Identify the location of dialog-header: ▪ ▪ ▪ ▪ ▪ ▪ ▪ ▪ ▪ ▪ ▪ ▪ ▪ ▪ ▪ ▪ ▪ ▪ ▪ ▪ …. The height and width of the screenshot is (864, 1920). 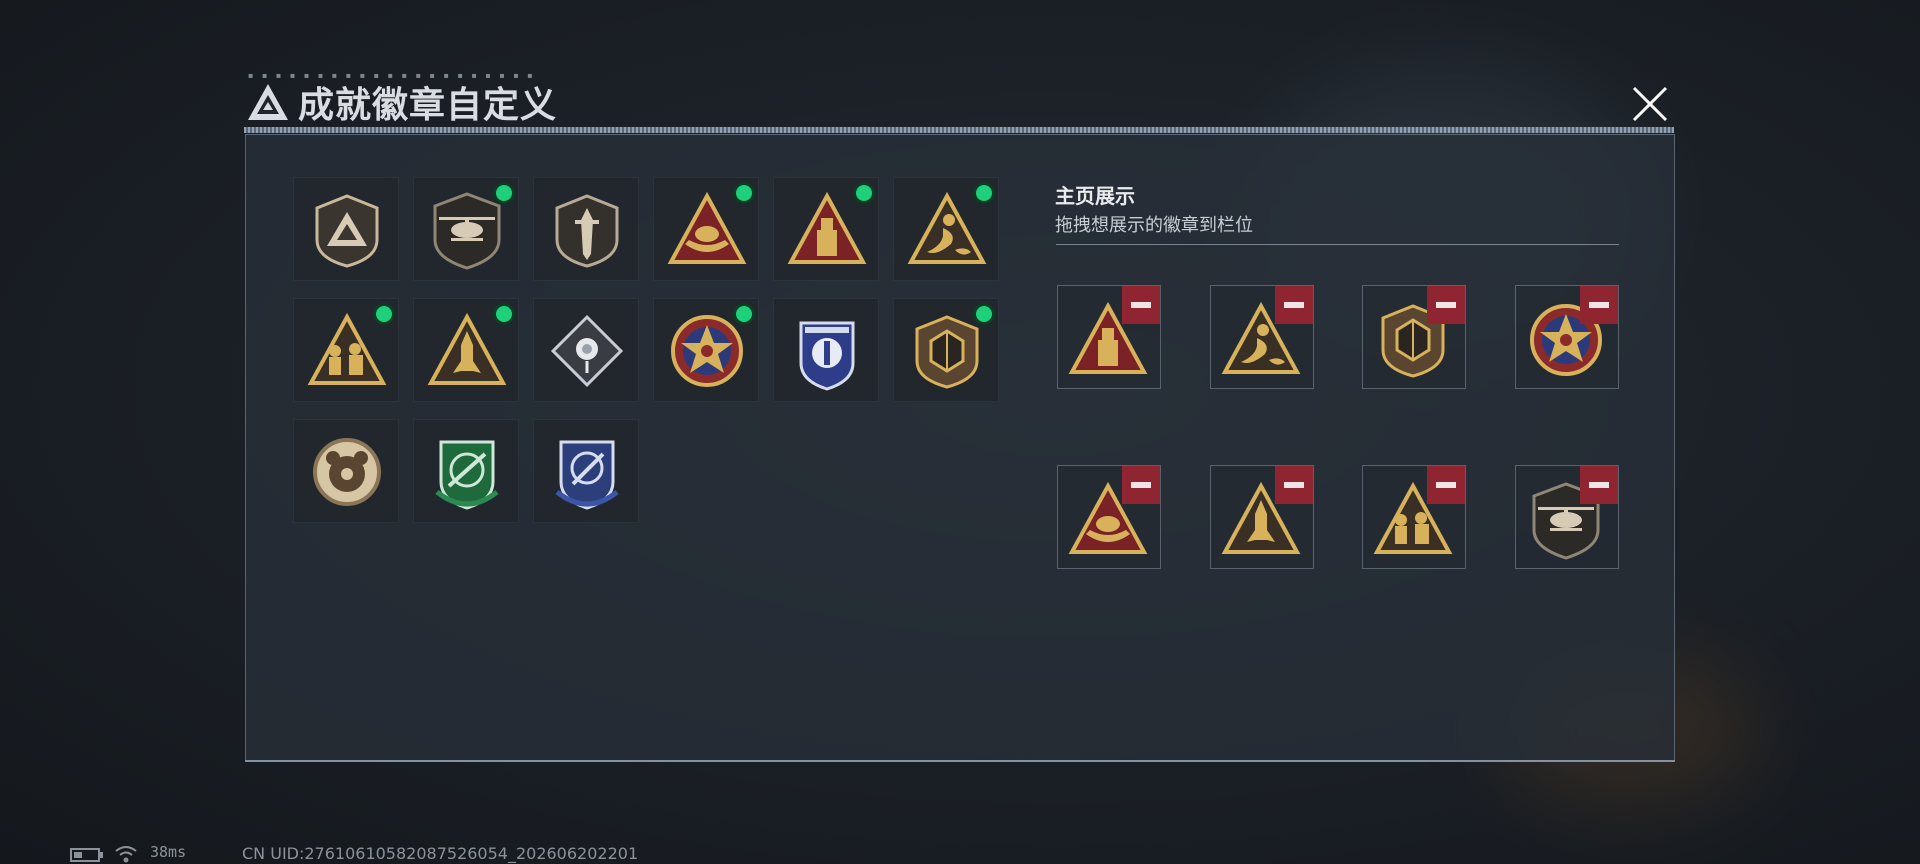
(960, 102).